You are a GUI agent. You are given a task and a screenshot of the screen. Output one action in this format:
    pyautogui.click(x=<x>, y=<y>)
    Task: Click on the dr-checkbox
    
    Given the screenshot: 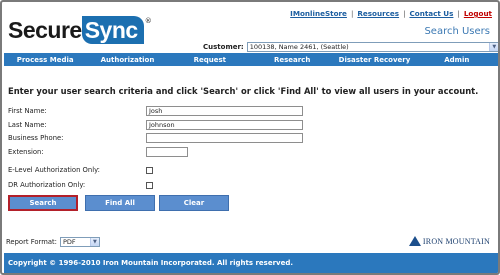 What is the action you would take?
    pyautogui.click(x=149, y=185)
    